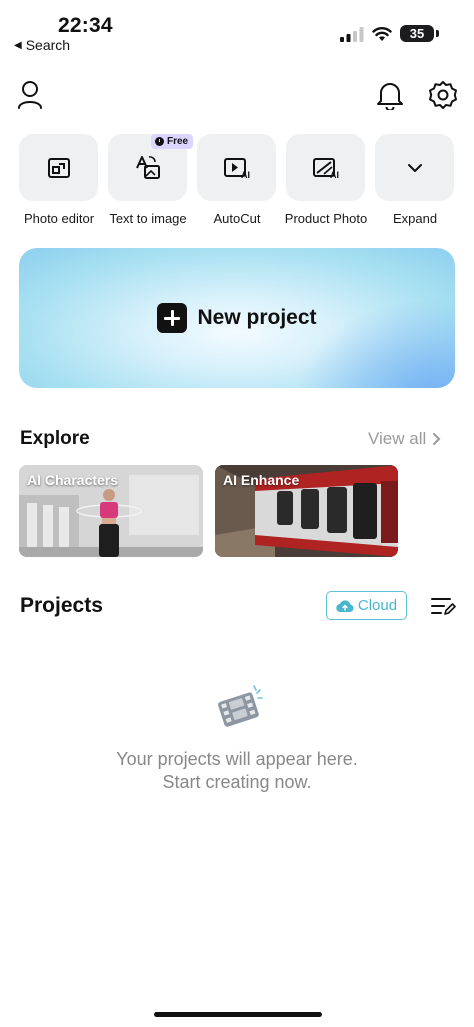 This screenshot has height=1027, width=474. I want to click on autocut-label: AutoCut, so click(237, 218).